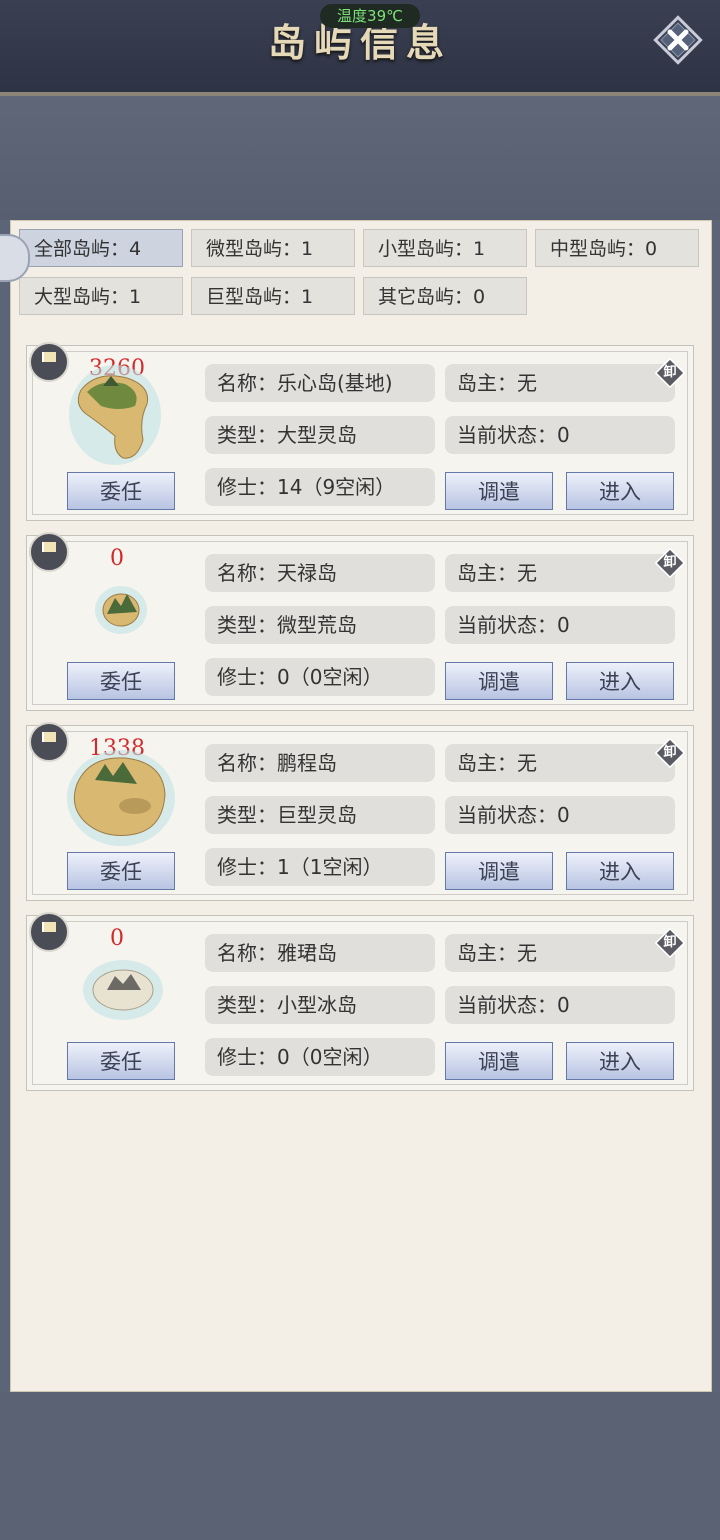 This screenshot has width=720, height=1540. I want to click on island-micro-icon, so click(121, 610).